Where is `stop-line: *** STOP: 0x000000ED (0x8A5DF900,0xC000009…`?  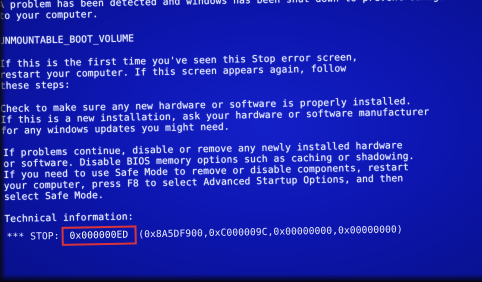 stop-line: *** STOP: 0x000000ED (0x8A5DF900,0xC000009… is located at coordinates (204, 233).